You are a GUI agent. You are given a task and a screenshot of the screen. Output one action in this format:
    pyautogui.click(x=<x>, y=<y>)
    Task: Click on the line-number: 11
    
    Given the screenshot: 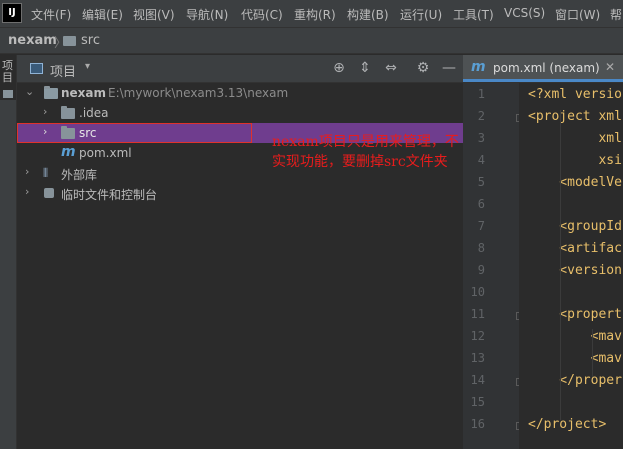 What is the action you would take?
    pyautogui.click(x=477, y=314)
    